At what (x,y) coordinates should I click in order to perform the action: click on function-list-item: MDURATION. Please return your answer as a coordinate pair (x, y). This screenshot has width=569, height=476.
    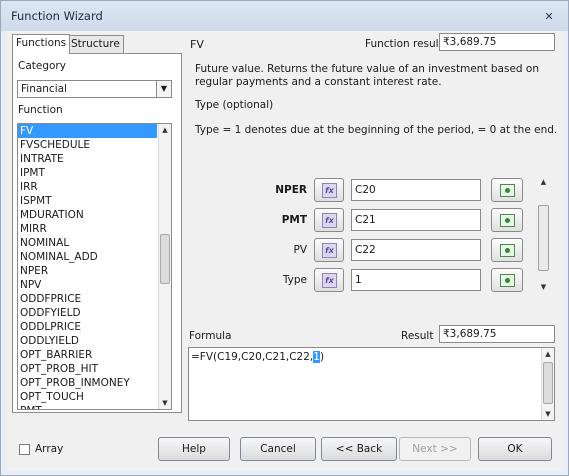
    Looking at the image, I should click on (94, 215).